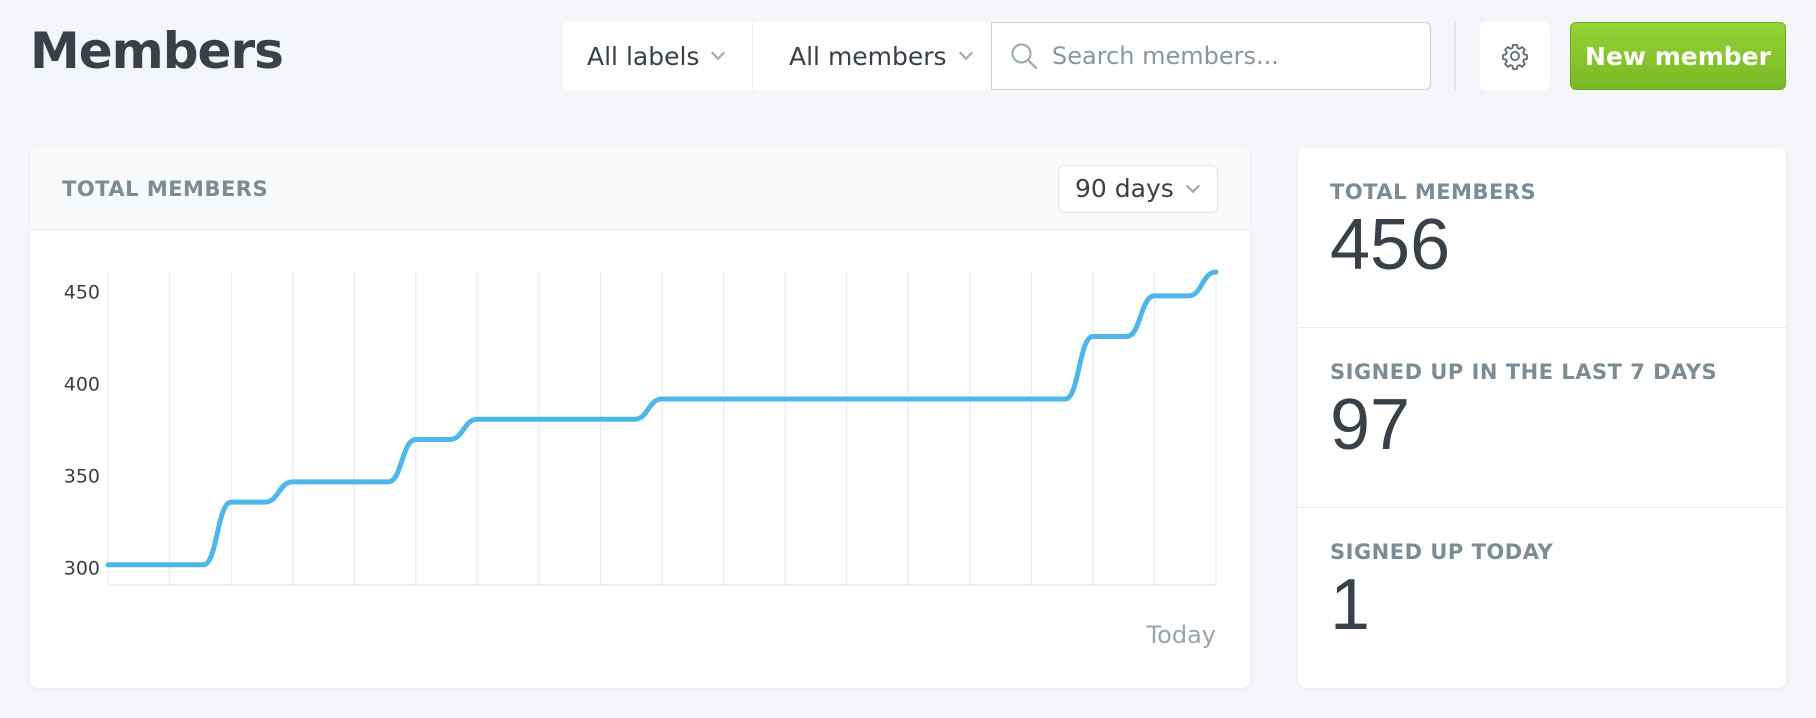 This screenshot has height=718, width=1816. I want to click on settings-button, so click(1515, 56).